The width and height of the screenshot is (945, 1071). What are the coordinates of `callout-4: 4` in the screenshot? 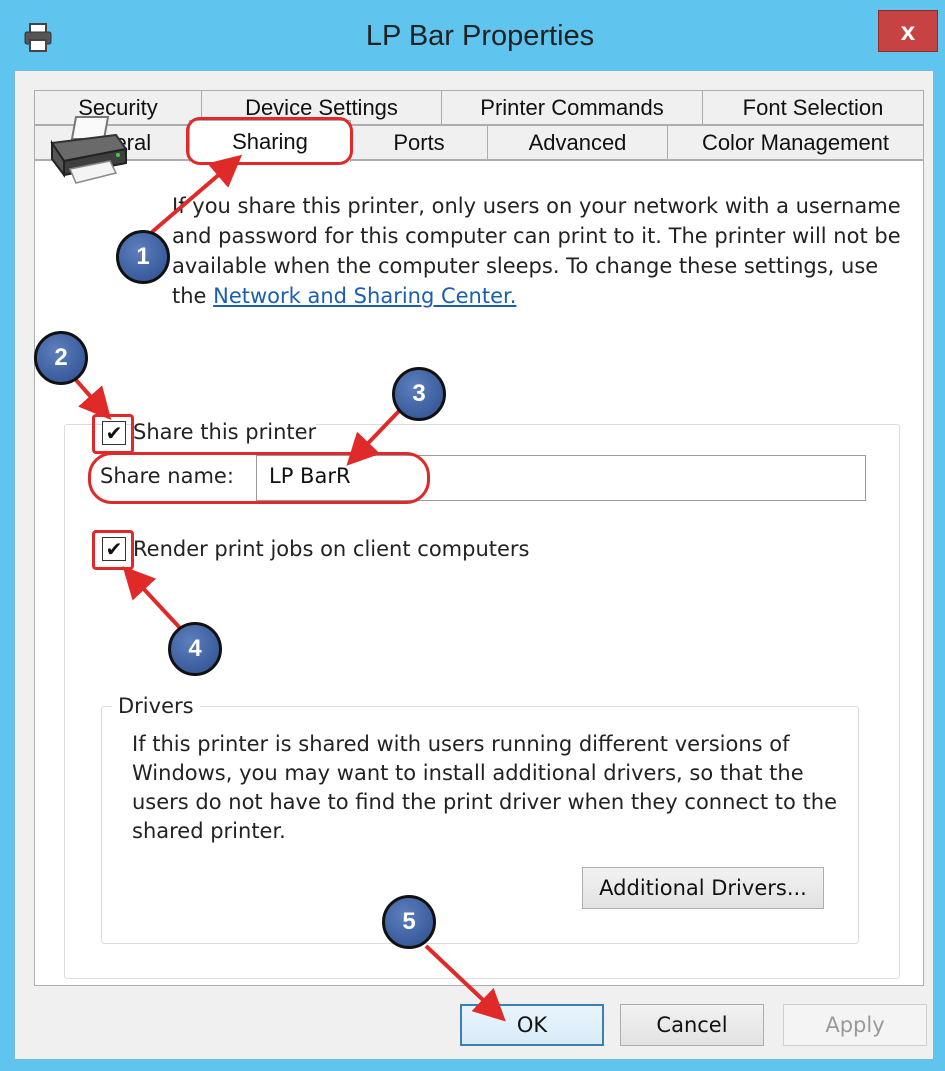 It's located at (195, 649).